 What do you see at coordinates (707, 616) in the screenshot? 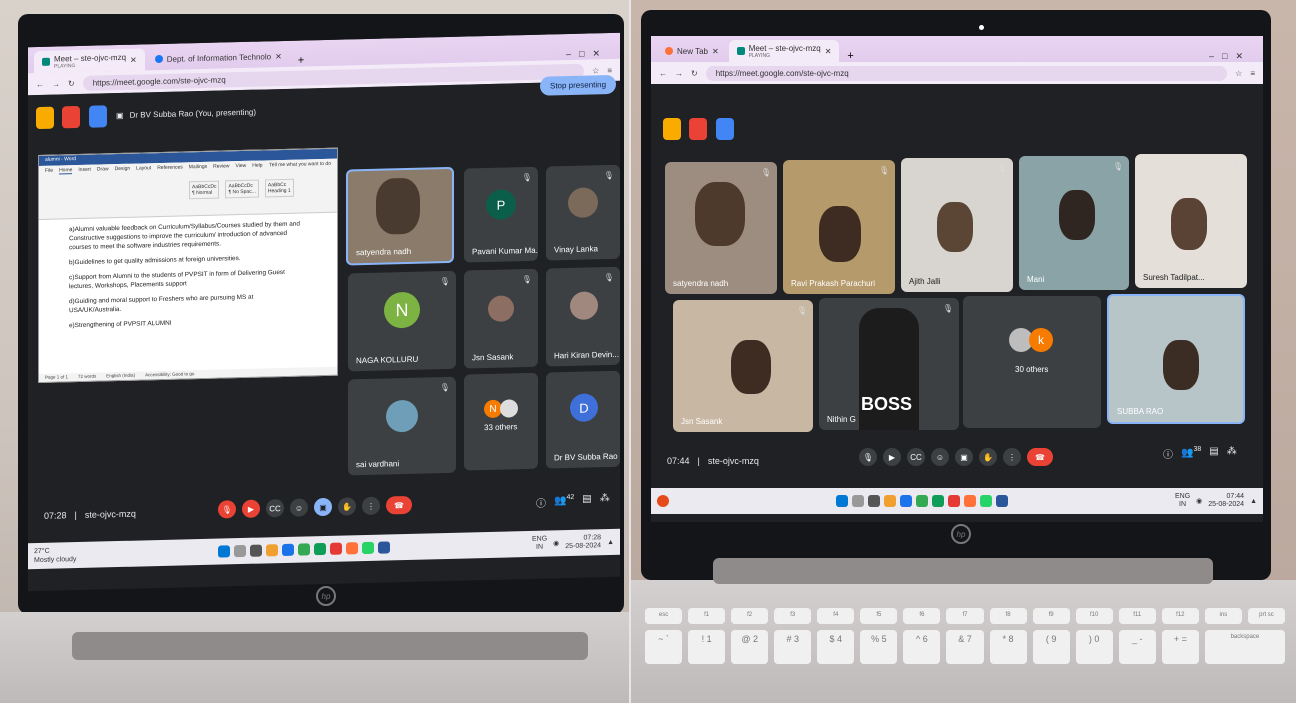
I see `key-f1: f1` at bounding box center [707, 616].